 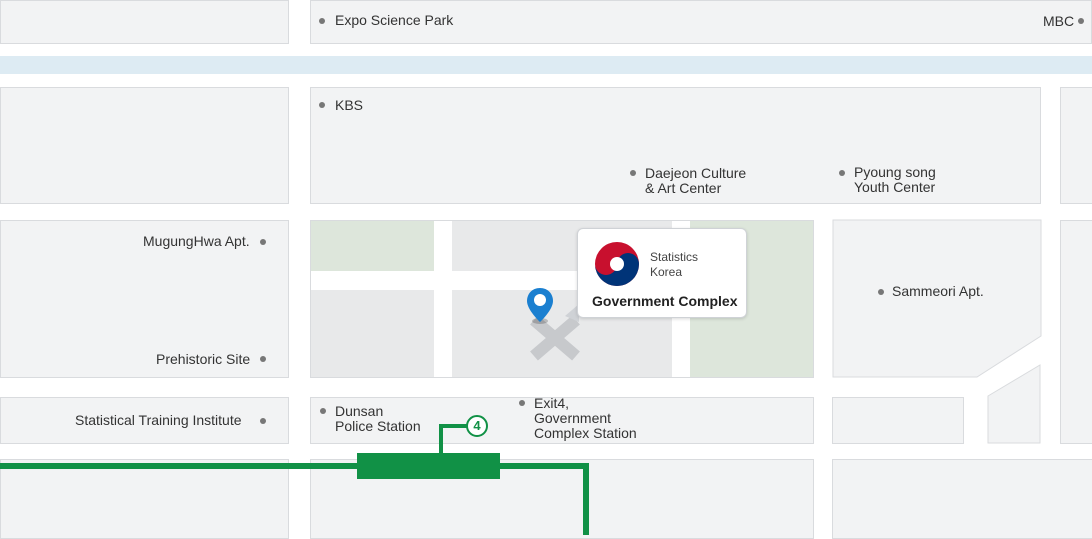 What do you see at coordinates (695, 173) in the screenshot?
I see `place-daejeon-culture-1: Daejeon Culture` at bounding box center [695, 173].